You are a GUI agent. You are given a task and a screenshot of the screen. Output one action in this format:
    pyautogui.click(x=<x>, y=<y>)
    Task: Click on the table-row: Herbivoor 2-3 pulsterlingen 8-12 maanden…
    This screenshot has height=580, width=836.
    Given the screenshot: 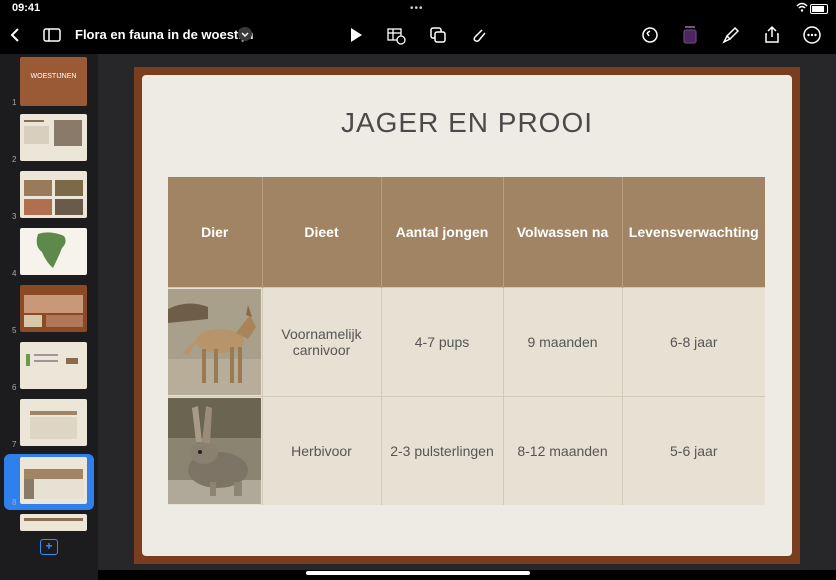 What is the action you would take?
    pyautogui.click(x=466, y=450)
    